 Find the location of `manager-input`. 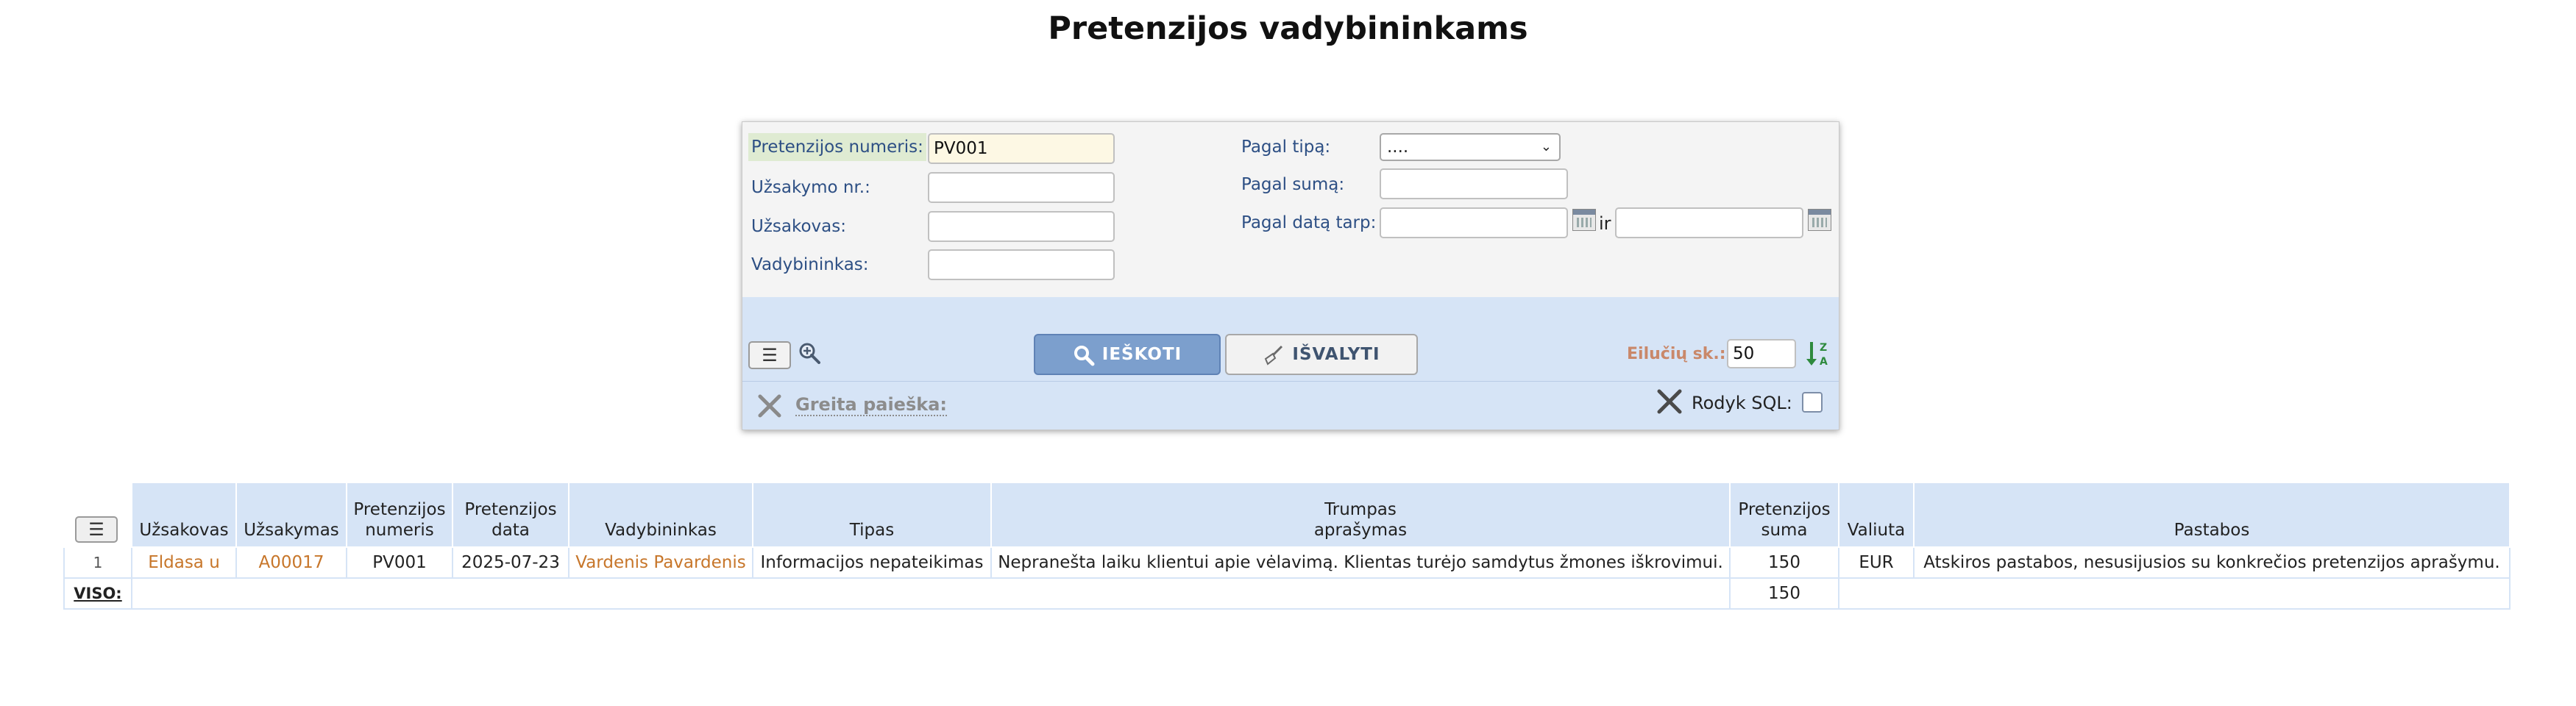

manager-input is located at coordinates (1021, 264).